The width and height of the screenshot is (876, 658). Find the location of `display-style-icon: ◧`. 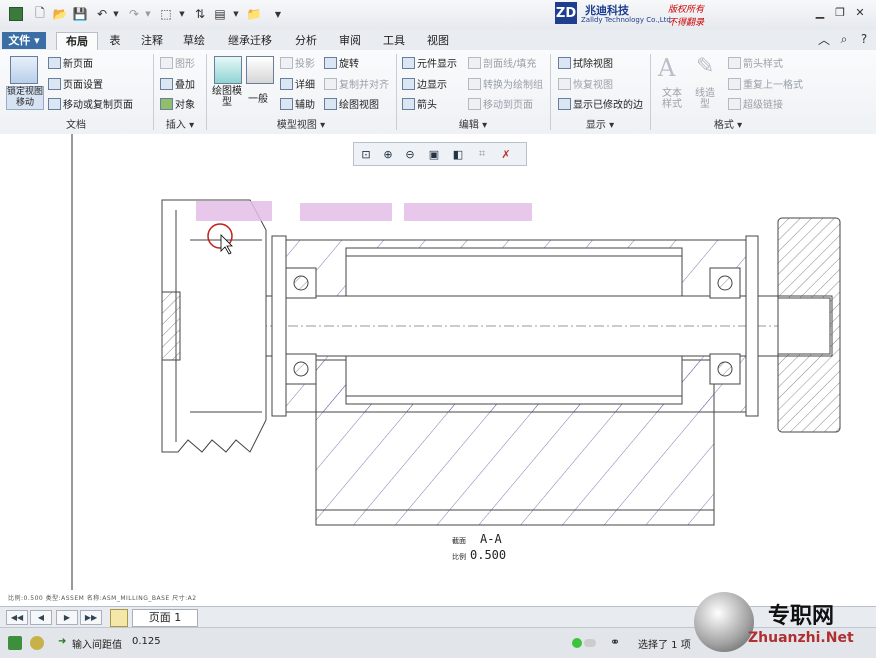

display-style-icon: ◧ is located at coordinates (458, 154).